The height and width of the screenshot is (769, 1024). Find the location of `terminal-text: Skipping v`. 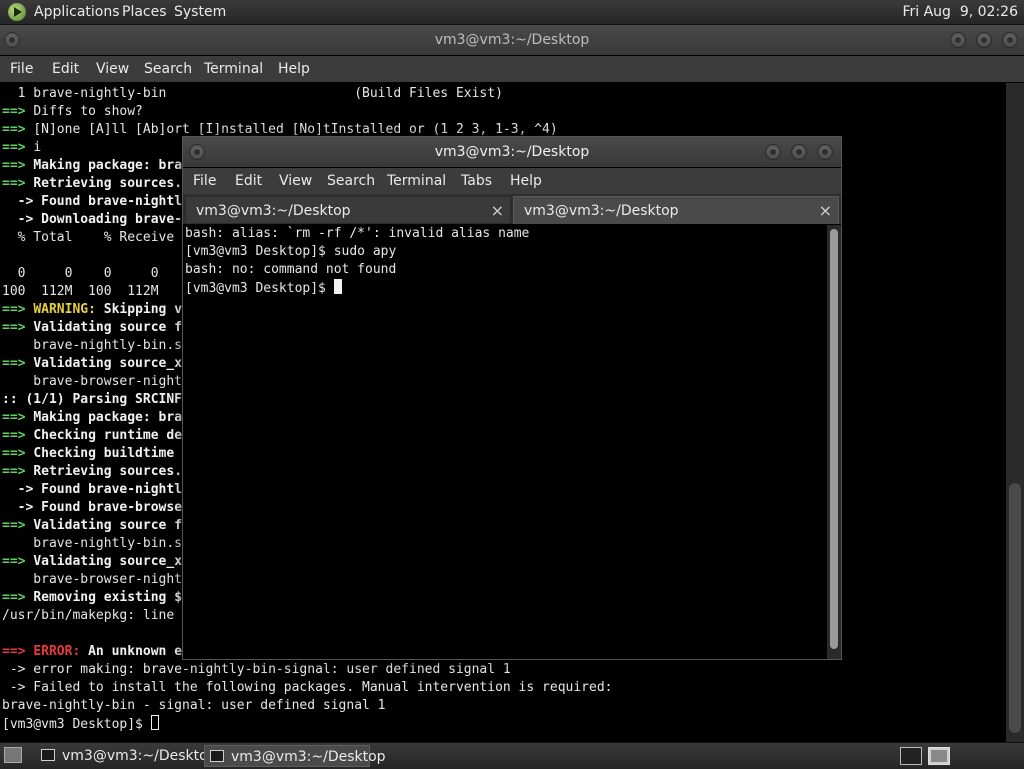

terminal-text: Skipping v is located at coordinates (139, 309).